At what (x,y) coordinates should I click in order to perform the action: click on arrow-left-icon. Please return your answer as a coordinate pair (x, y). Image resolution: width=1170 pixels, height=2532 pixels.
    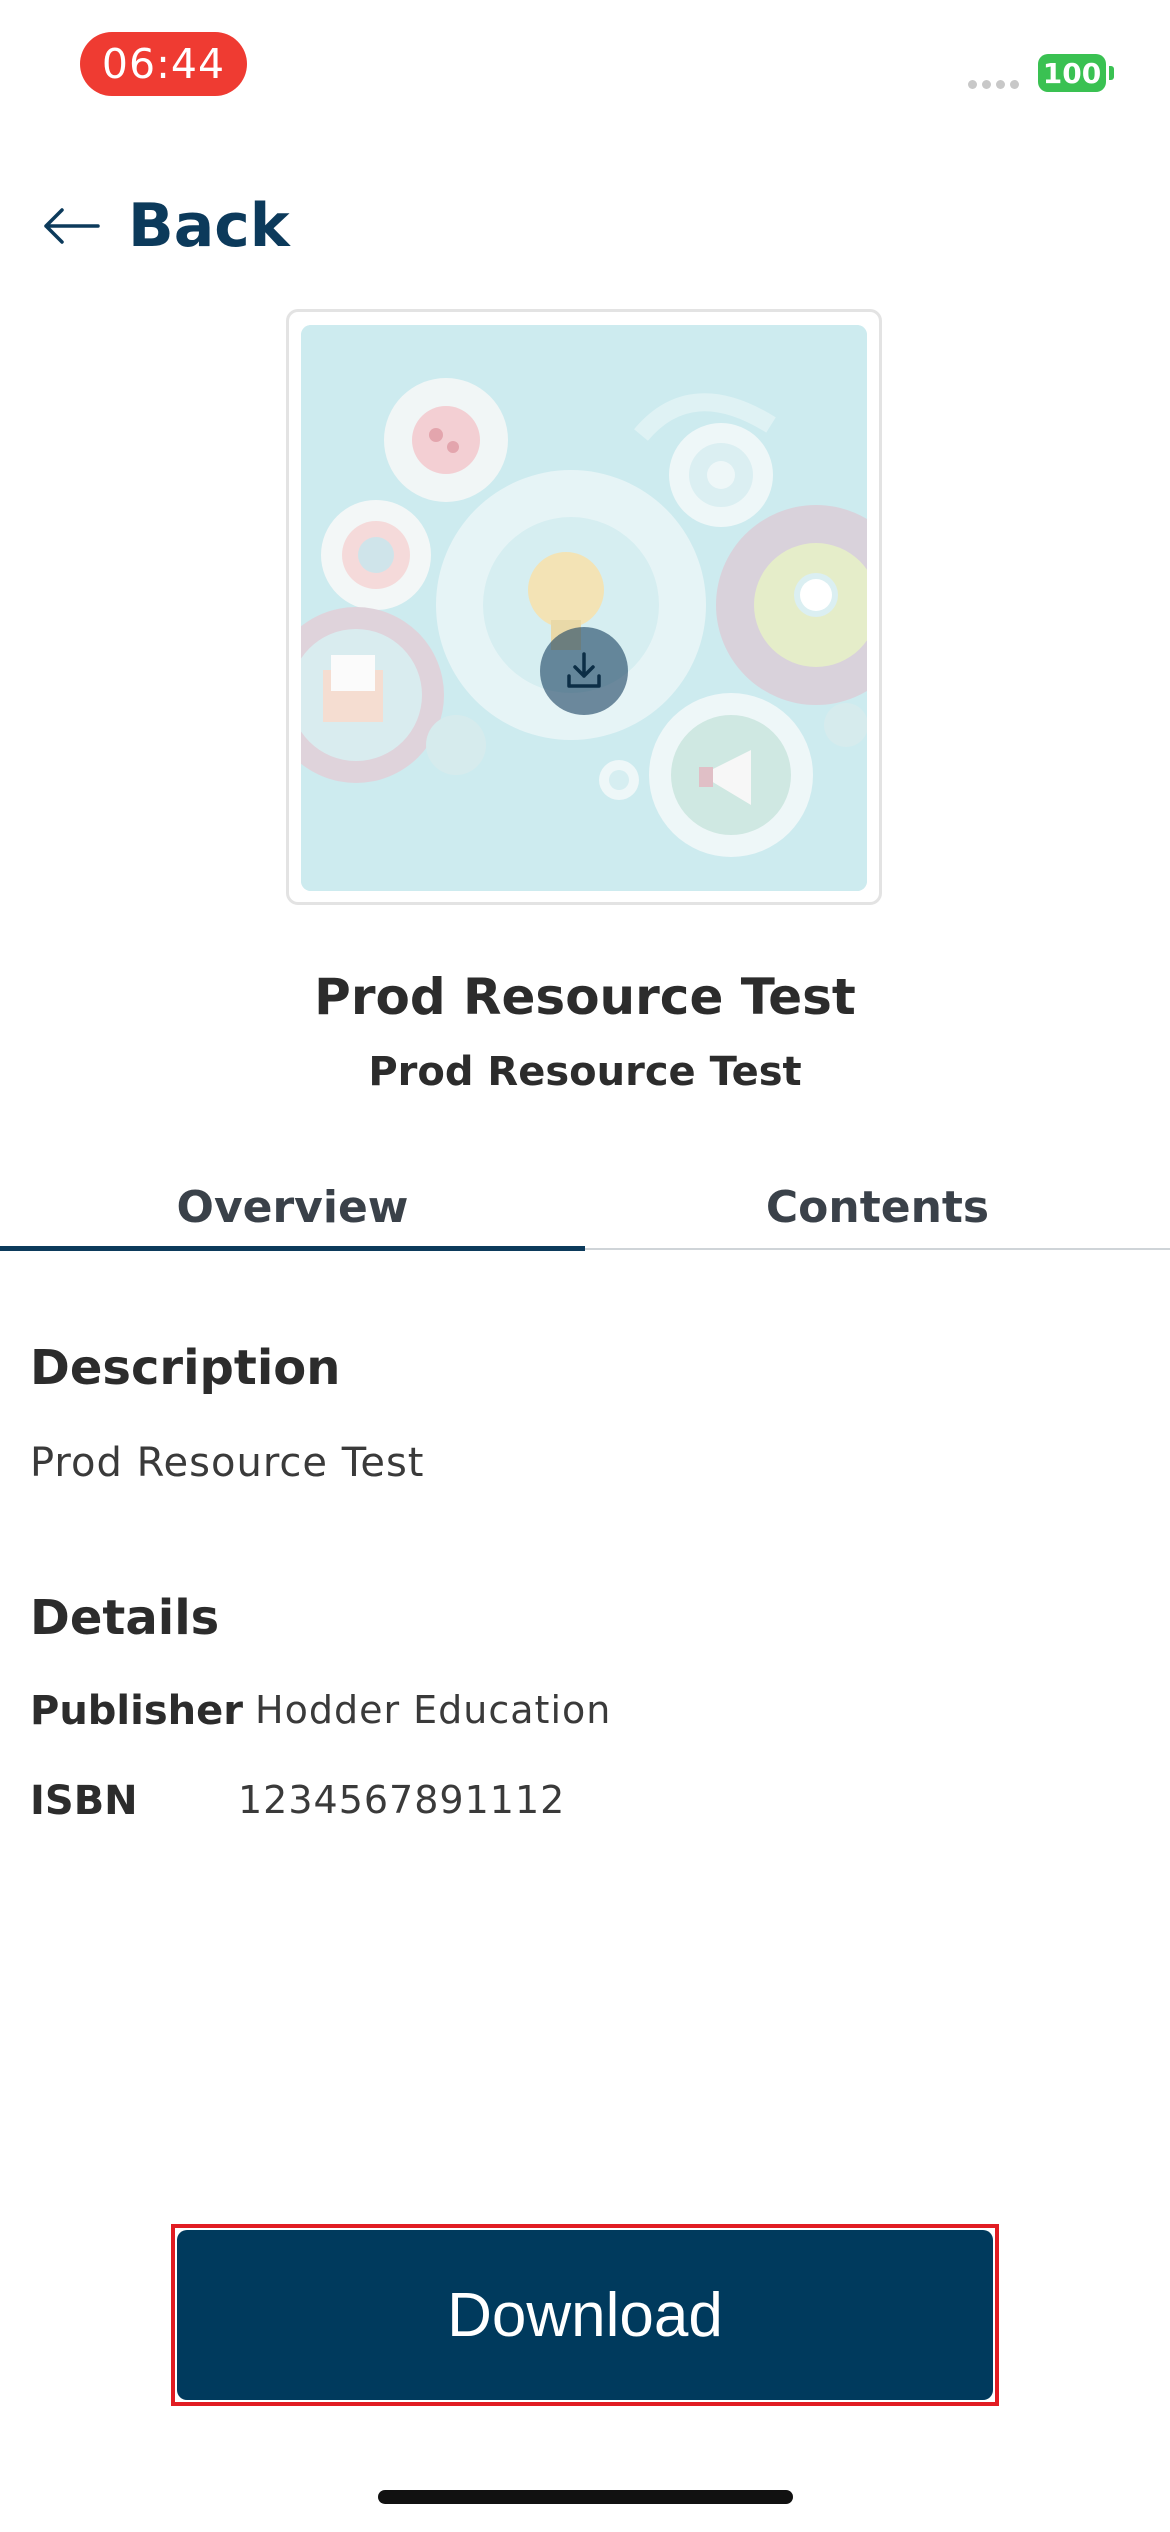
    Looking at the image, I should click on (72, 226).